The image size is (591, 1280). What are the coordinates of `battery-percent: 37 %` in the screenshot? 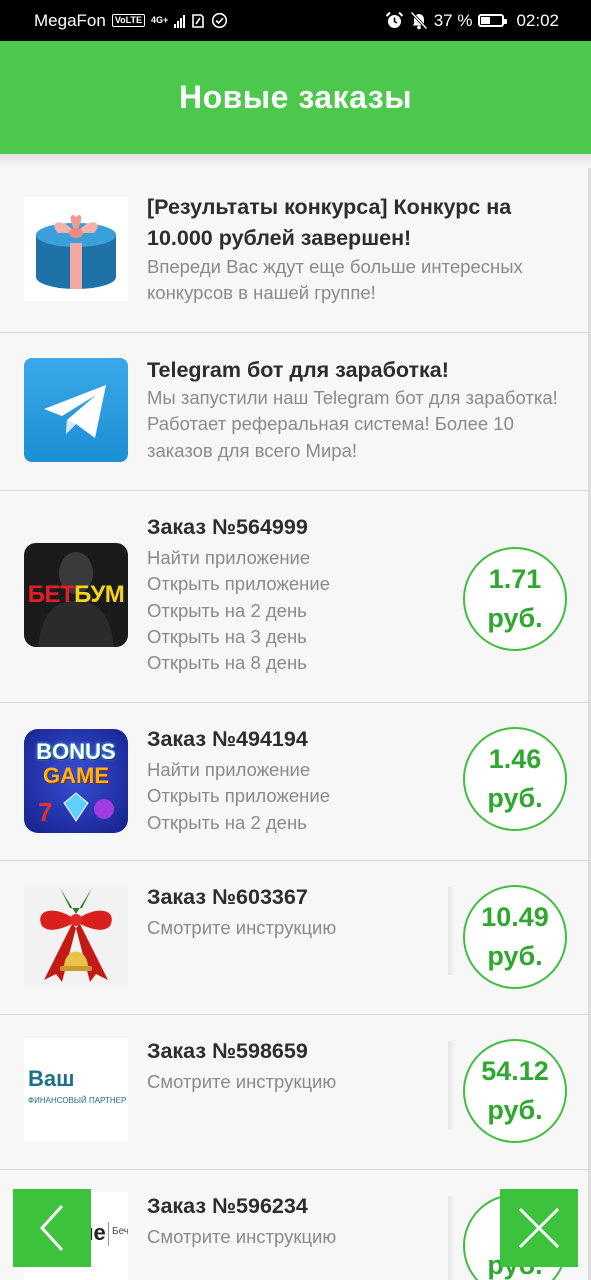 It's located at (453, 20).